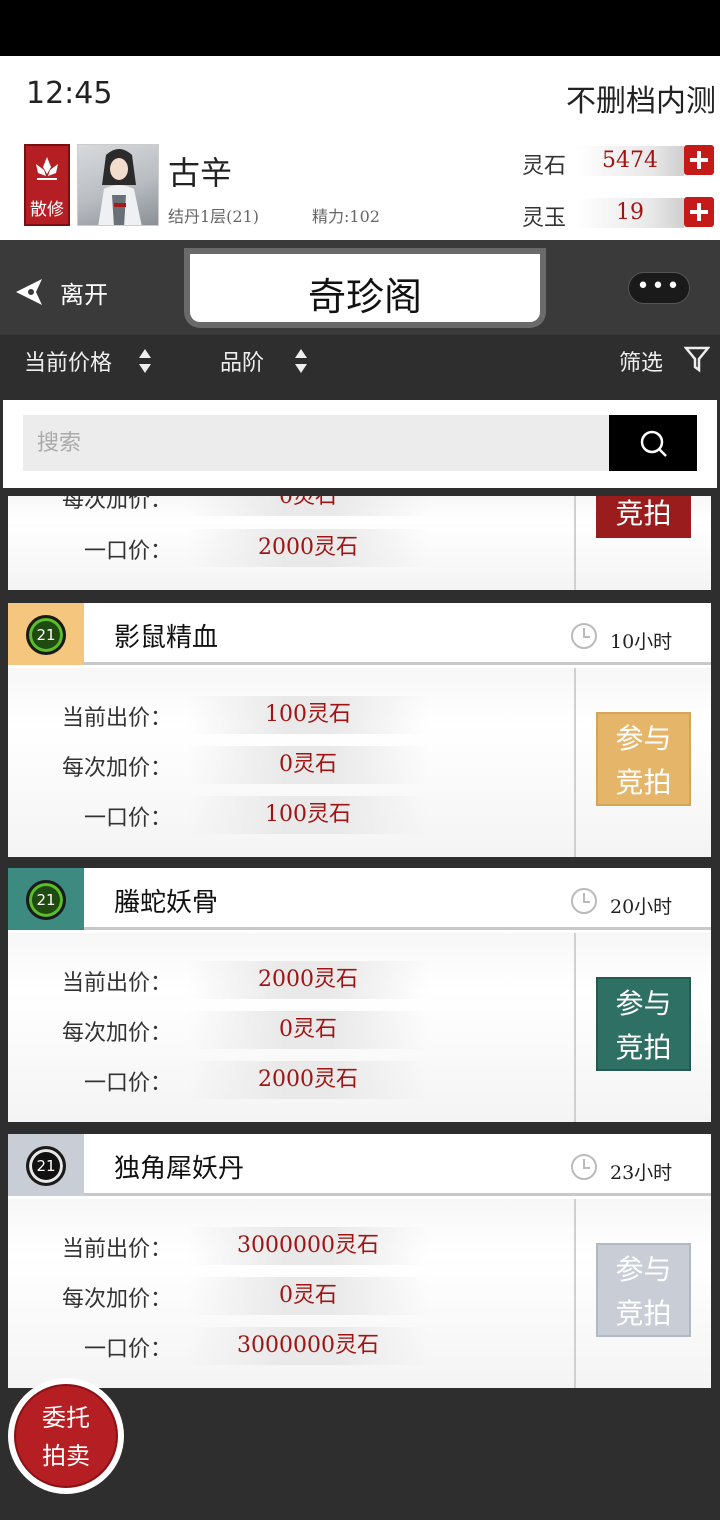  I want to click on consign-auction-face: 委托 拍卖, so click(66, 1436).